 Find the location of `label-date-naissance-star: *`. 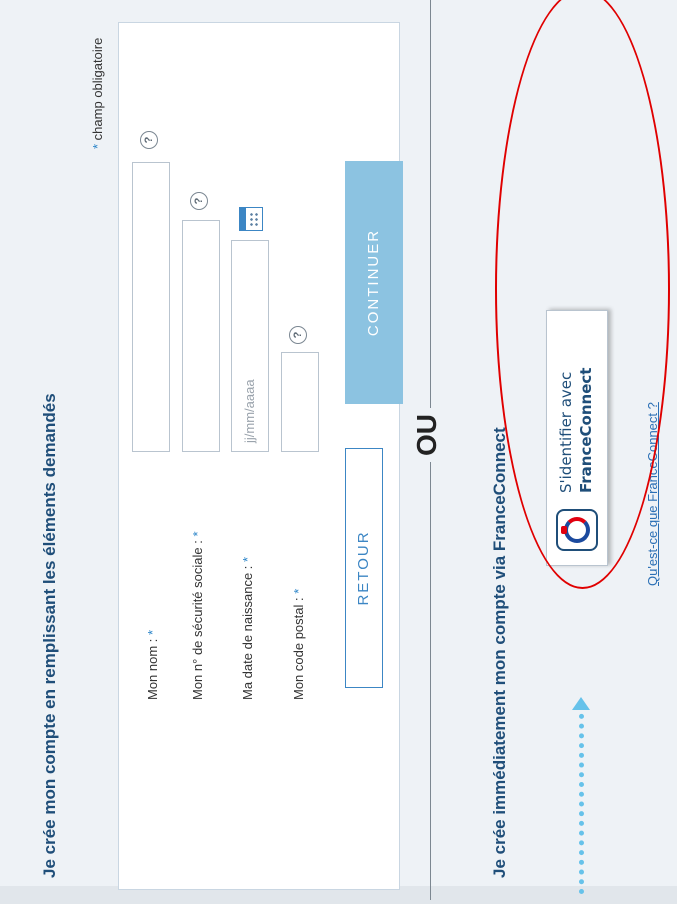

label-date-naissance-star: * is located at coordinates (247, 559).